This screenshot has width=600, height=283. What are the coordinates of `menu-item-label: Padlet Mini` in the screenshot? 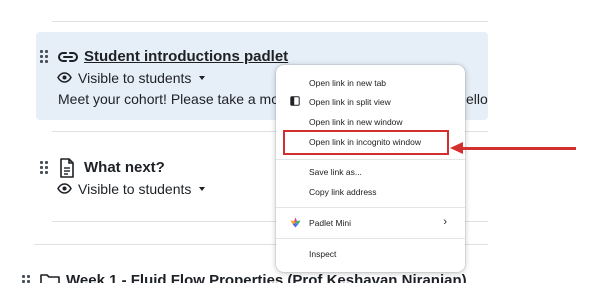 It's located at (330, 223).